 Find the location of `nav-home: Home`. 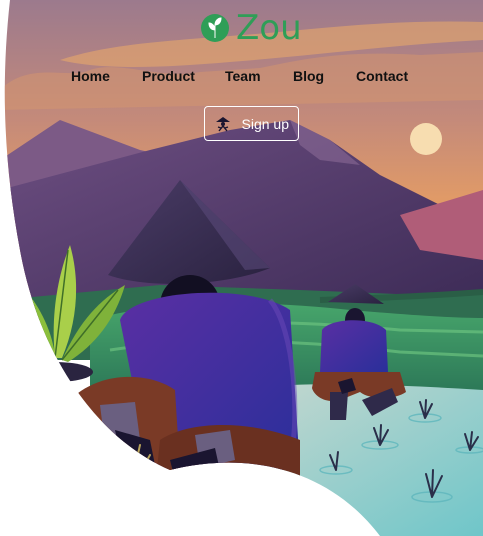

nav-home: Home is located at coordinates (90, 76).